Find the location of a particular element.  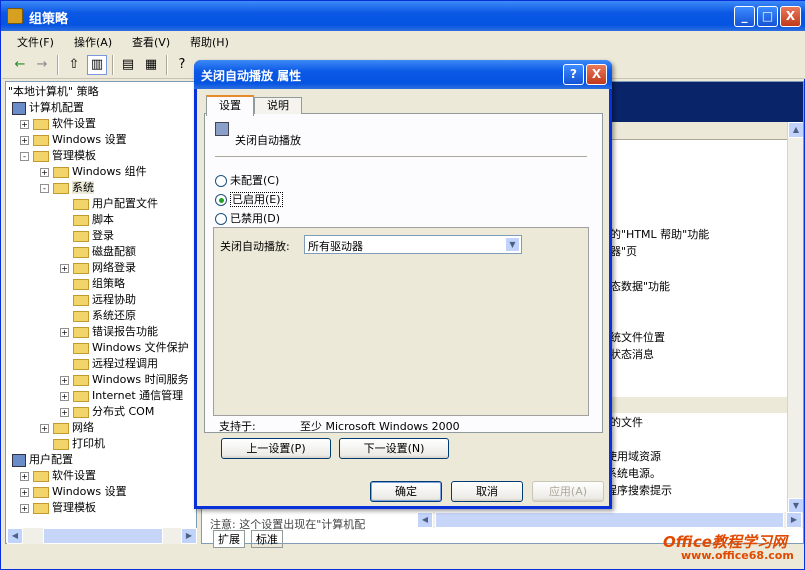

tab-settings: 设置 is located at coordinates (230, 105).